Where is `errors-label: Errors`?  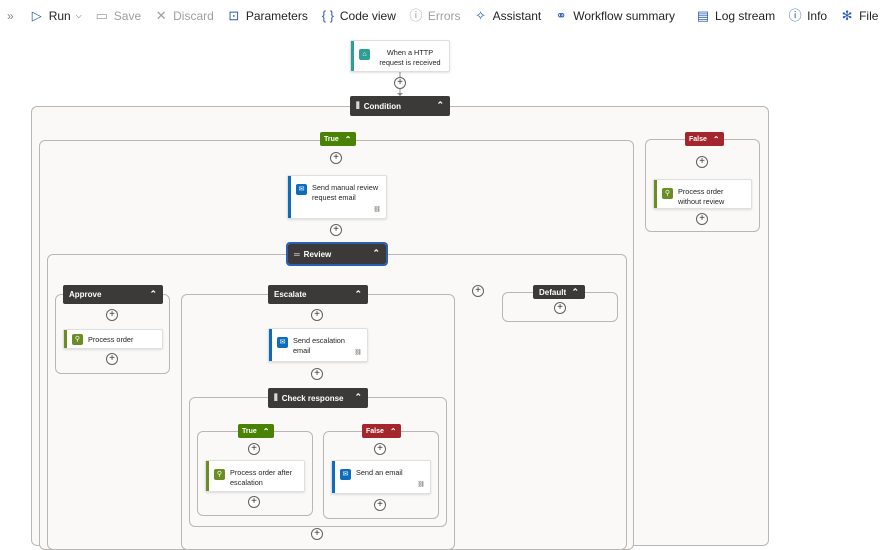
errors-label: Errors is located at coordinates (444, 16).